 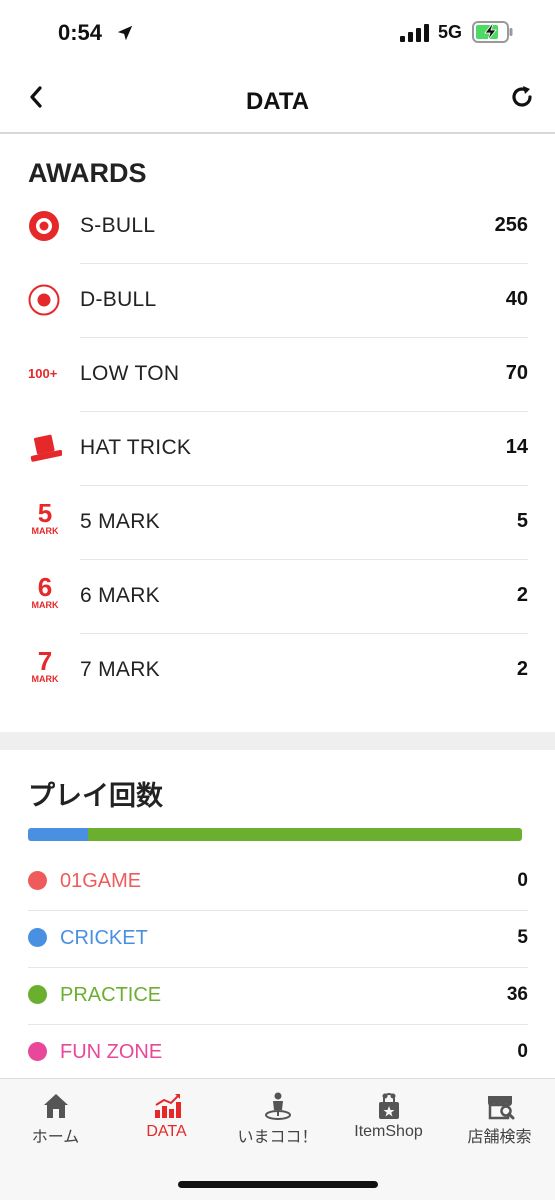 What do you see at coordinates (55, 1106) in the screenshot?
I see `home-icon` at bounding box center [55, 1106].